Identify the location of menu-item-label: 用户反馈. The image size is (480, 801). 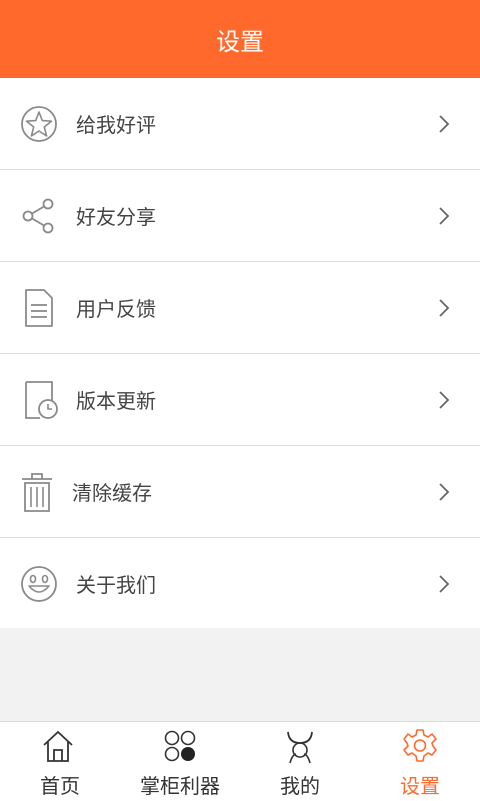
(116, 309).